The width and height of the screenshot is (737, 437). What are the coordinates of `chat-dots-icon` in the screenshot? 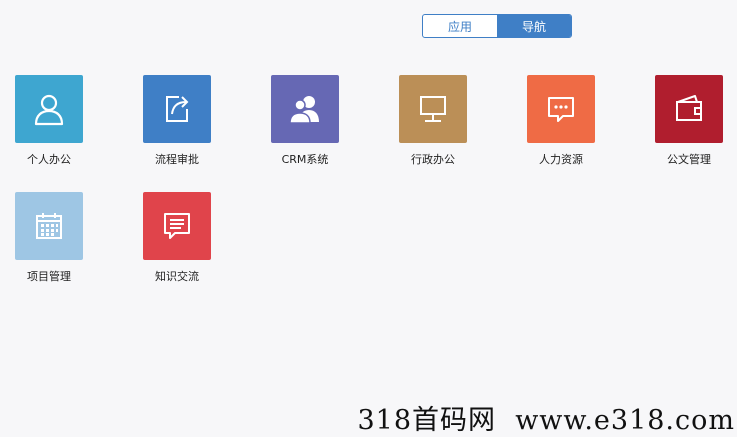 It's located at (561, 109).